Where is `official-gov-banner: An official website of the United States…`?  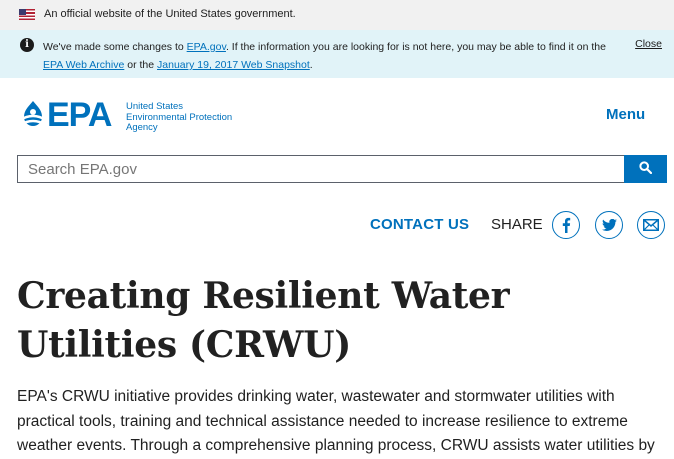
official-gov-banner: An official website of the United States… is located at coordinates (337, 15).